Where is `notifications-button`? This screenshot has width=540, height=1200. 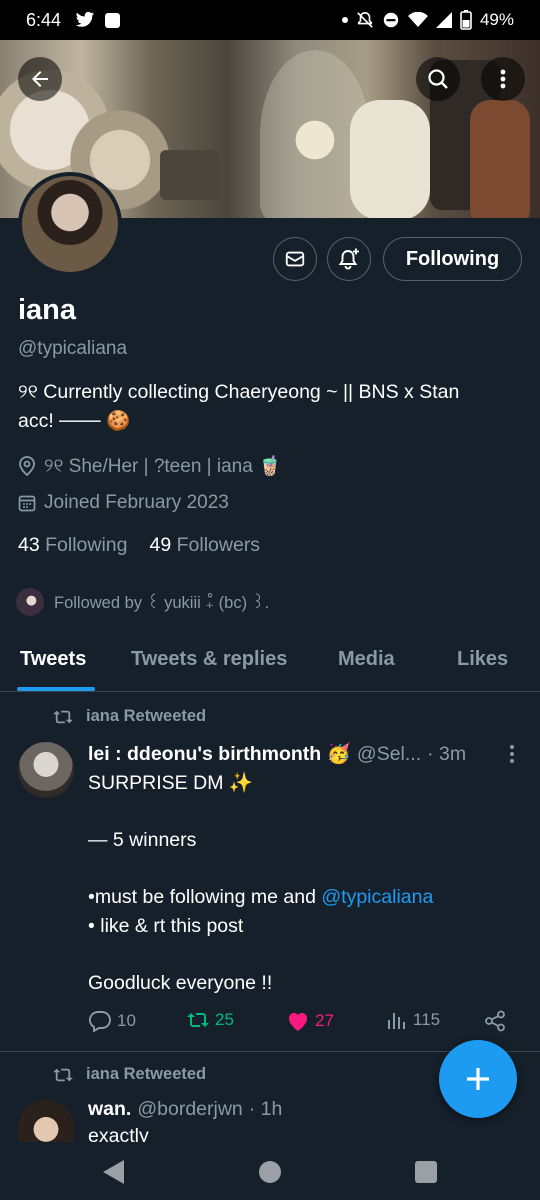 notifications-button is located at coordinates (349, 259).